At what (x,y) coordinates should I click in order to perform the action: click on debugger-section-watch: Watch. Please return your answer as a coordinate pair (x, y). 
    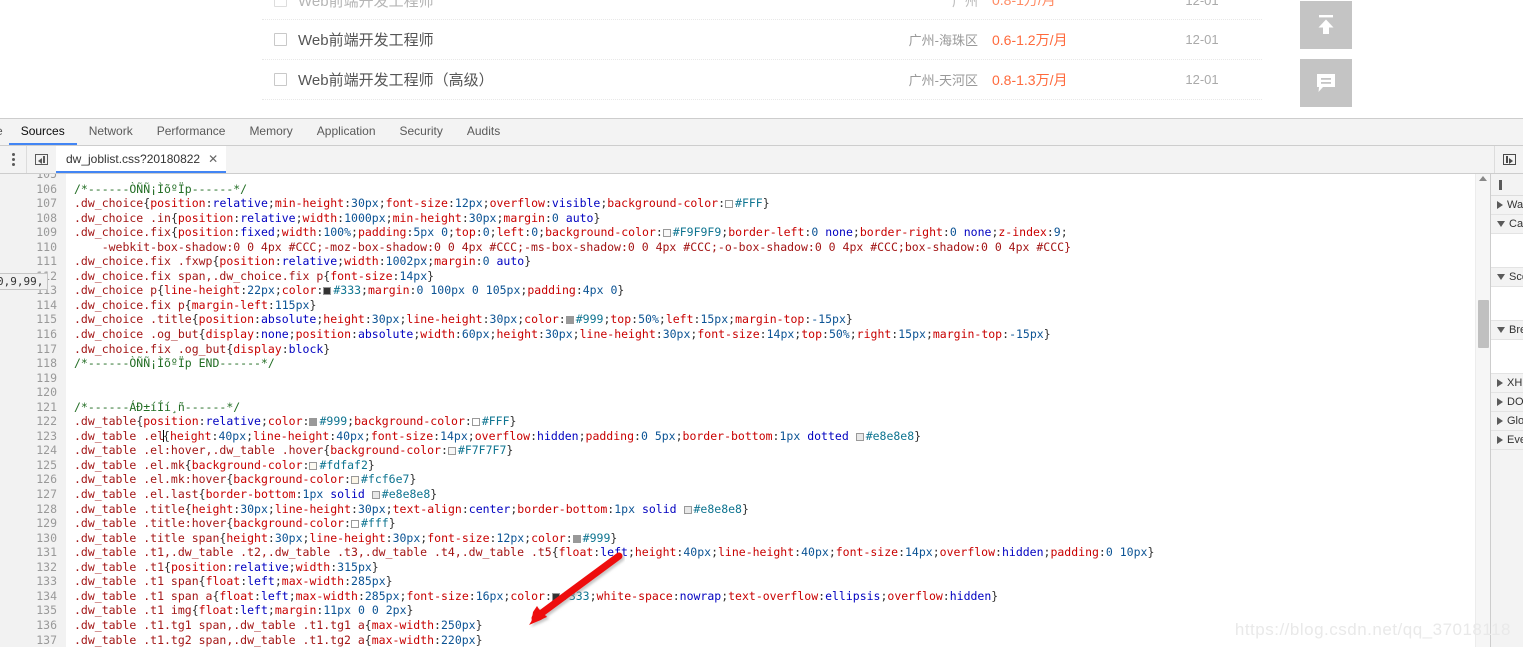
    Looking at the image, I should click on (1507, 205).